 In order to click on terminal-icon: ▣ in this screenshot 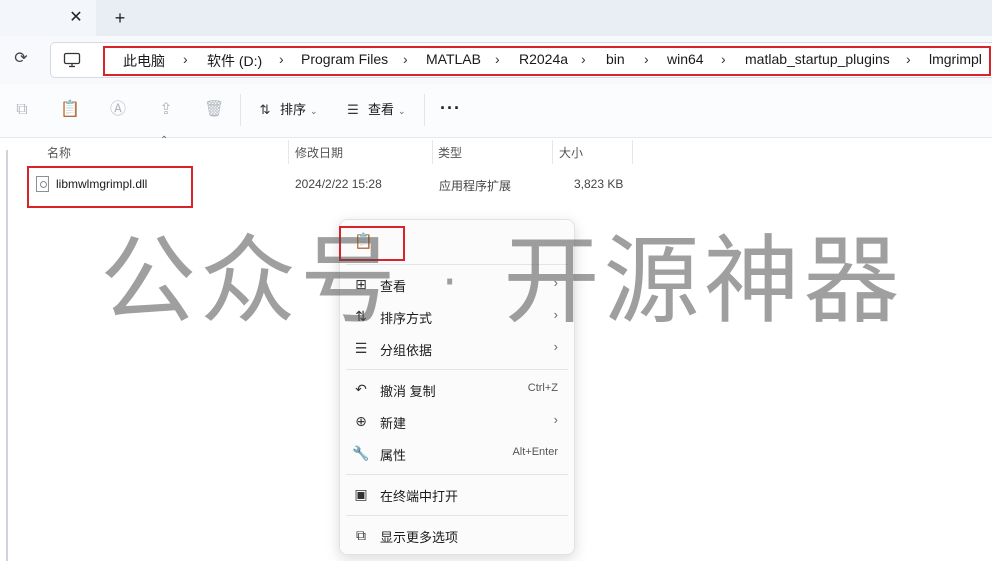, I will do `click(361, 494)`.